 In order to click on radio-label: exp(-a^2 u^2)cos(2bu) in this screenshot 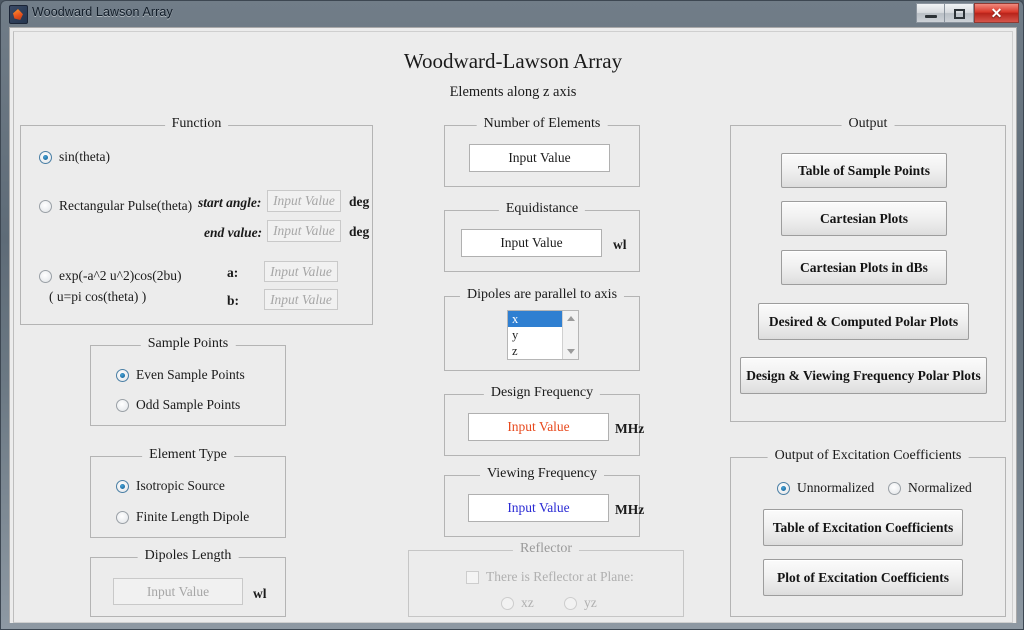, I will do `click(120, 275)`.